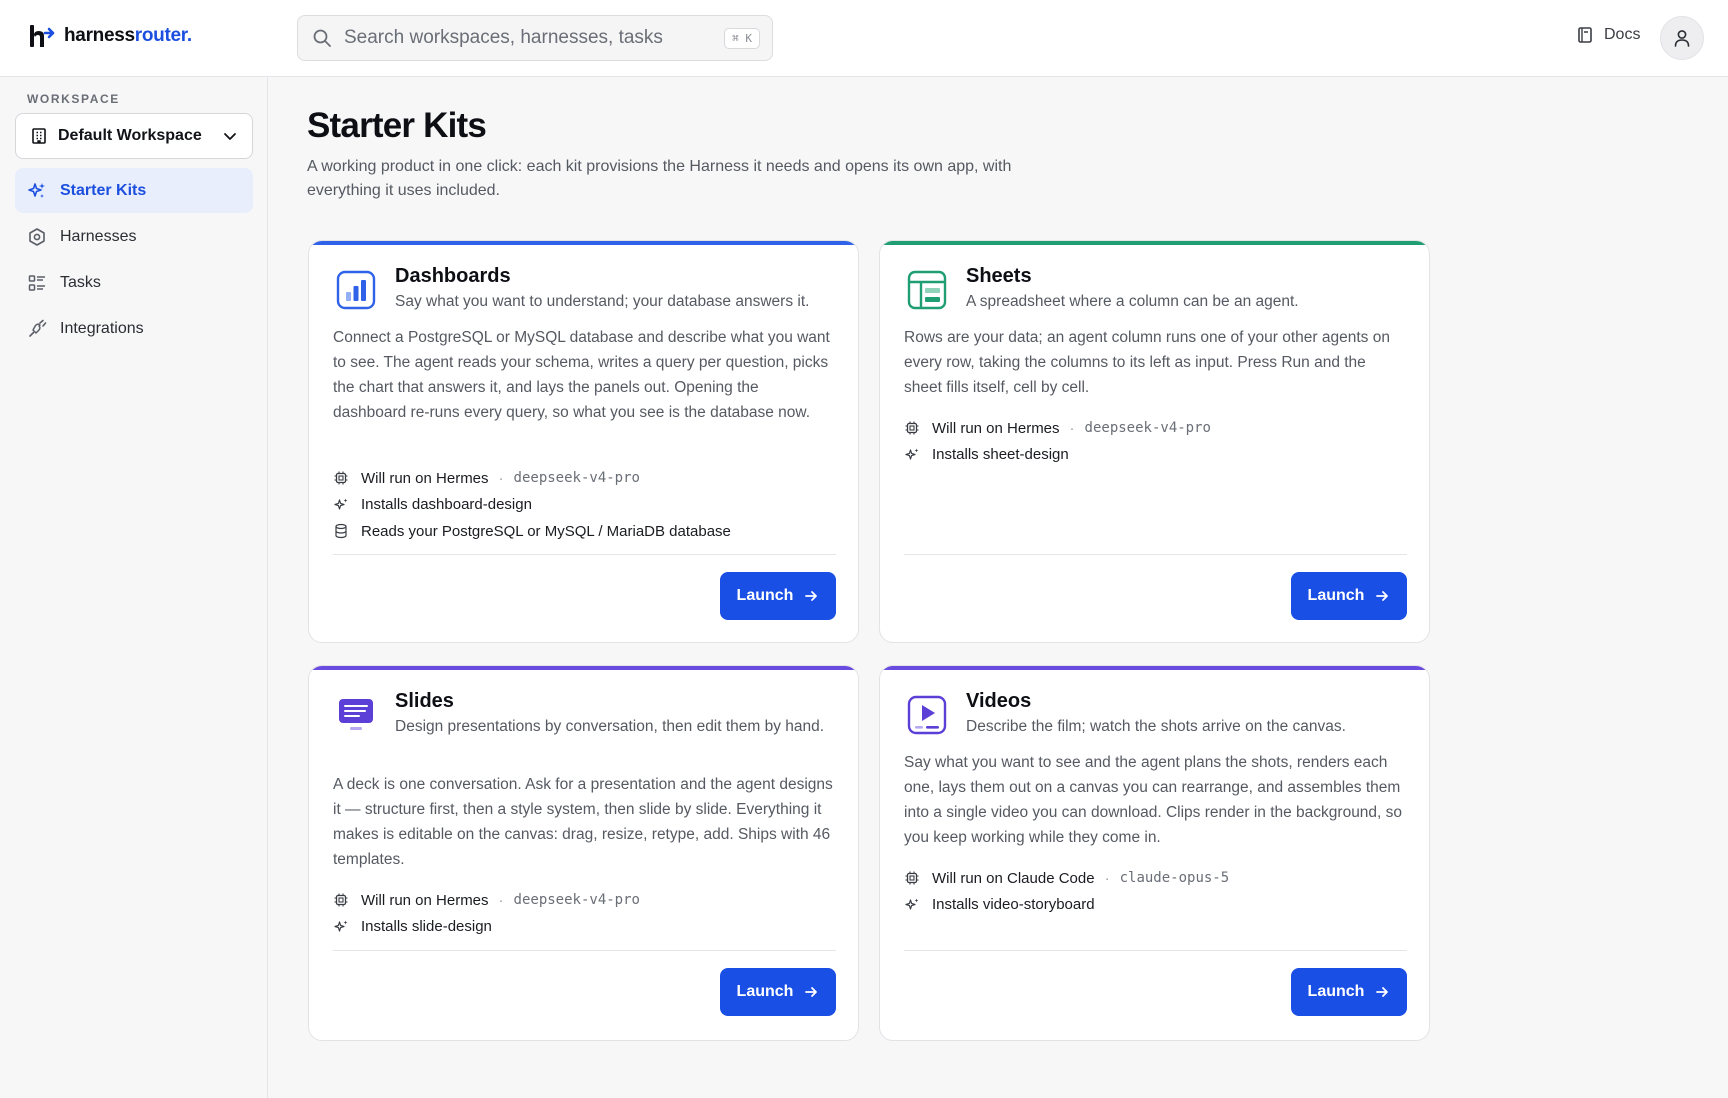 This screenshot has height=1098, width=1728. Describe the element at coordinates (1622, 34) in the screenshot. I see `docs-label: Docs` at that location.